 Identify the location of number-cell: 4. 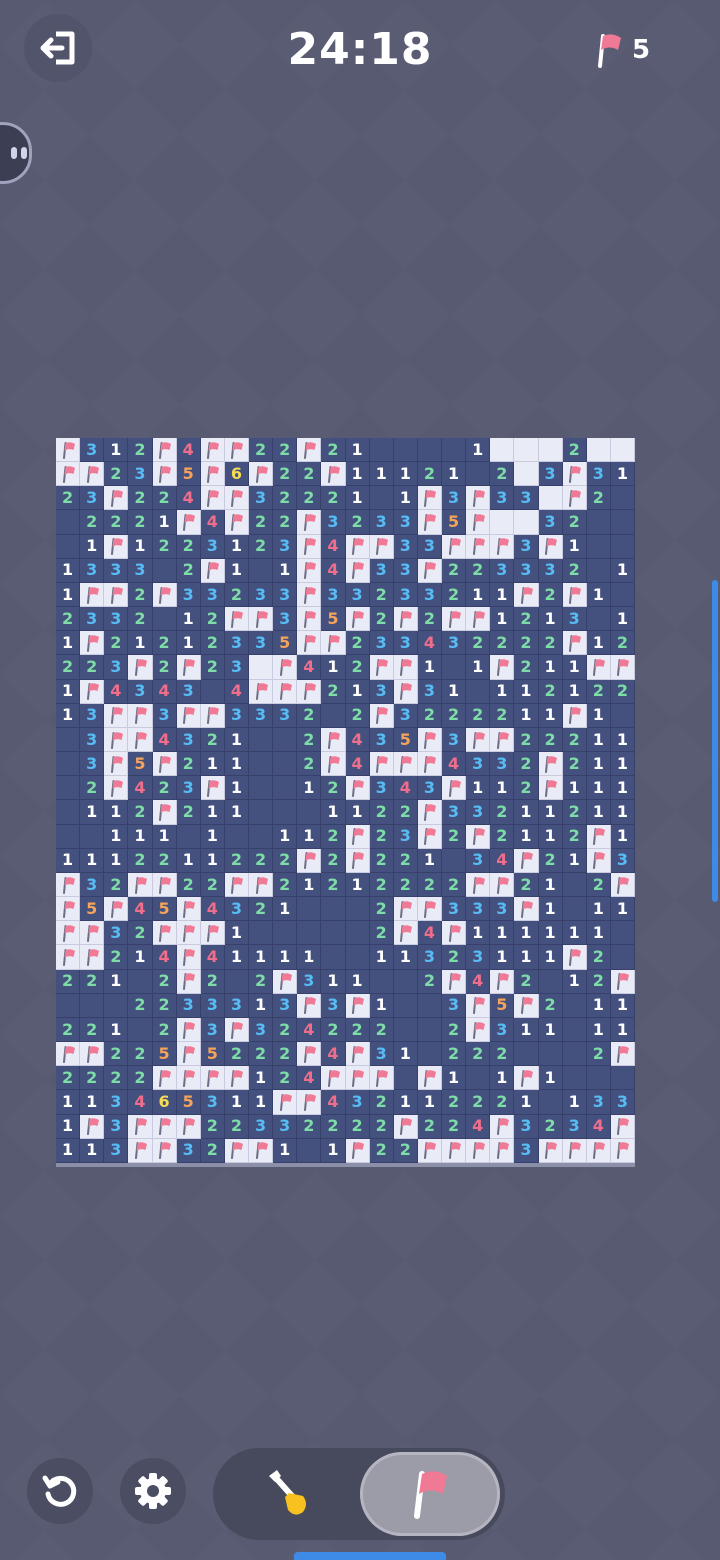
(309, 1078).